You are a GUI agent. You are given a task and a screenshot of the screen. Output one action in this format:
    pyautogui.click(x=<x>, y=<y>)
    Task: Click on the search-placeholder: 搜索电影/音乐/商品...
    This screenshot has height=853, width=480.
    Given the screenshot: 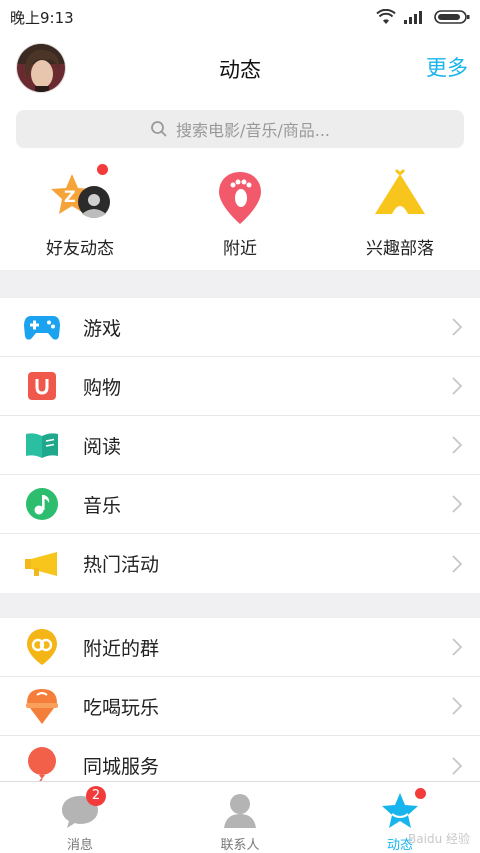 What is the action you would take?
    pyautogui.click(x=253, y=130)
    